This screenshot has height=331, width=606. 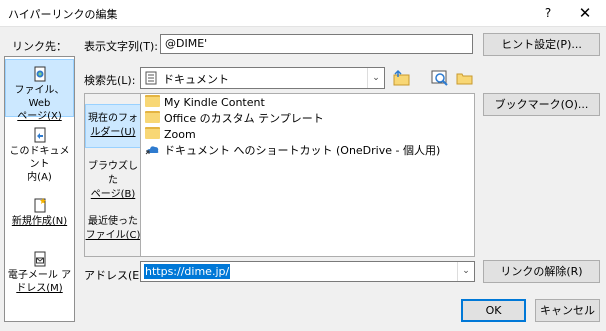 I want to click on folder-up-icon, so click(x=401, y=77).